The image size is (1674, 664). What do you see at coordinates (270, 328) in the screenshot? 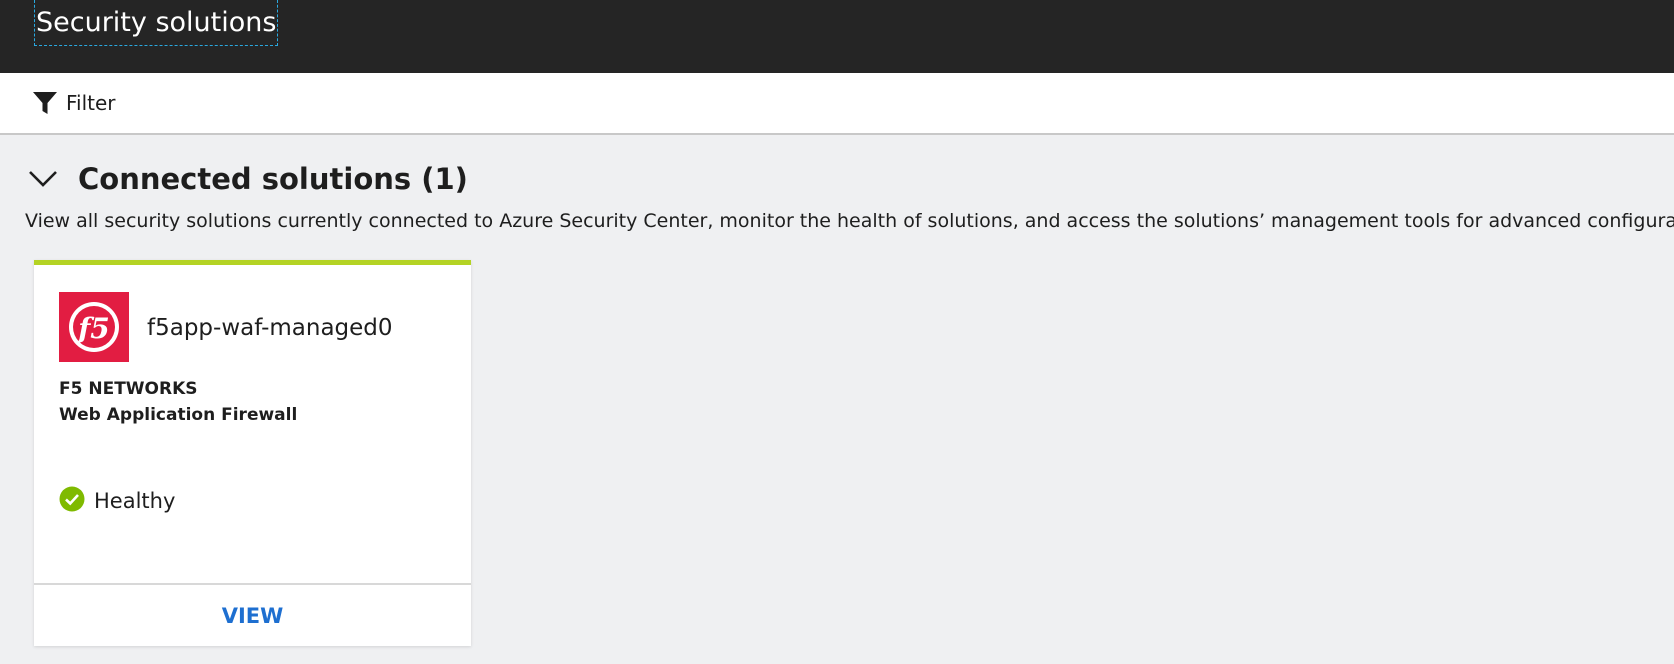
I see `solution-name: f5app-waf-managed0` at bounding box center [270, 328].